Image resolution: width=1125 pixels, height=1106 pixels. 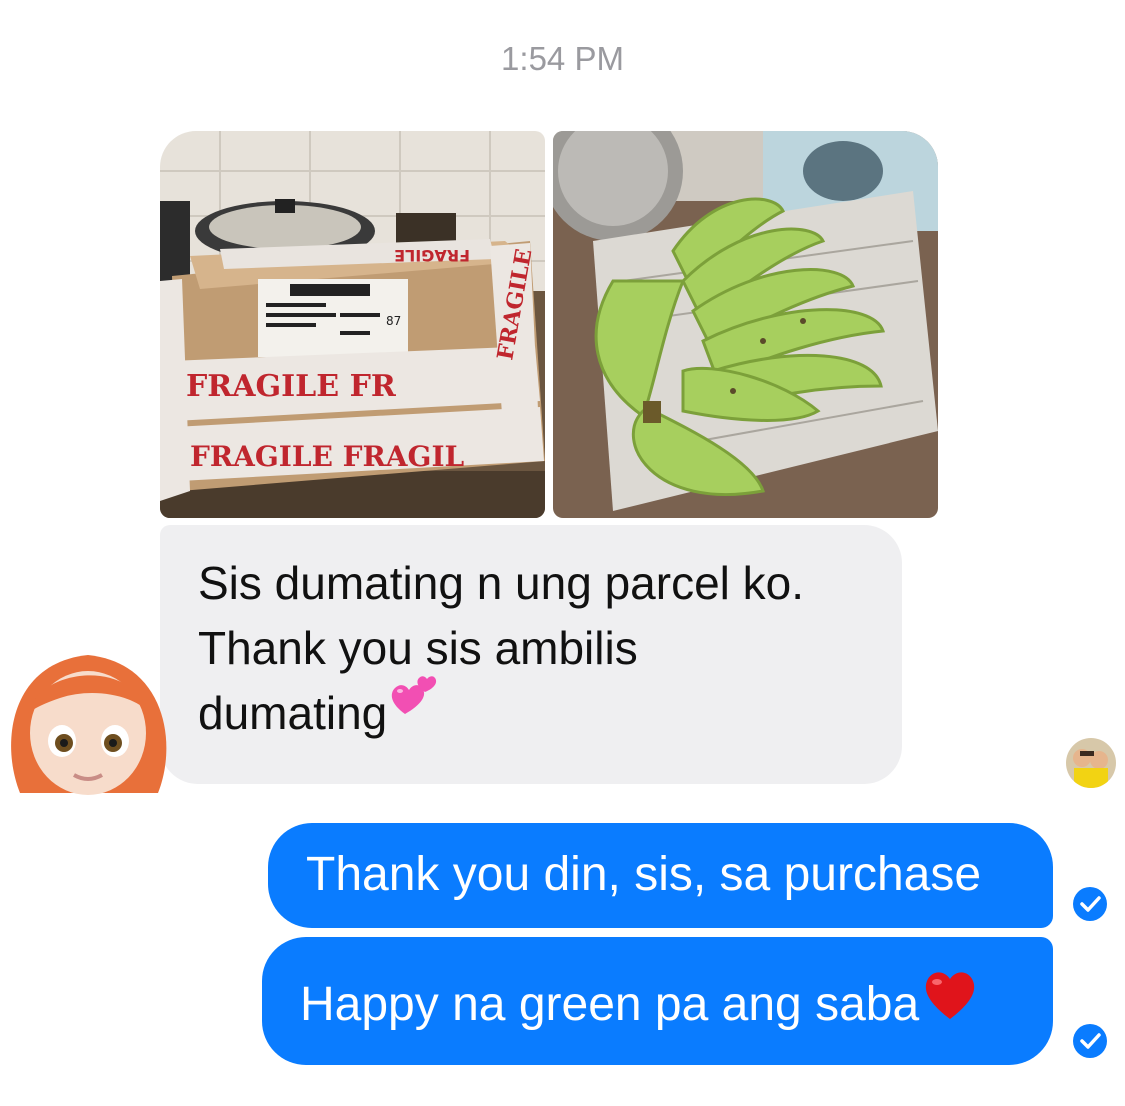 I want to click on svg-text: 87, so click(x=393, y=321).